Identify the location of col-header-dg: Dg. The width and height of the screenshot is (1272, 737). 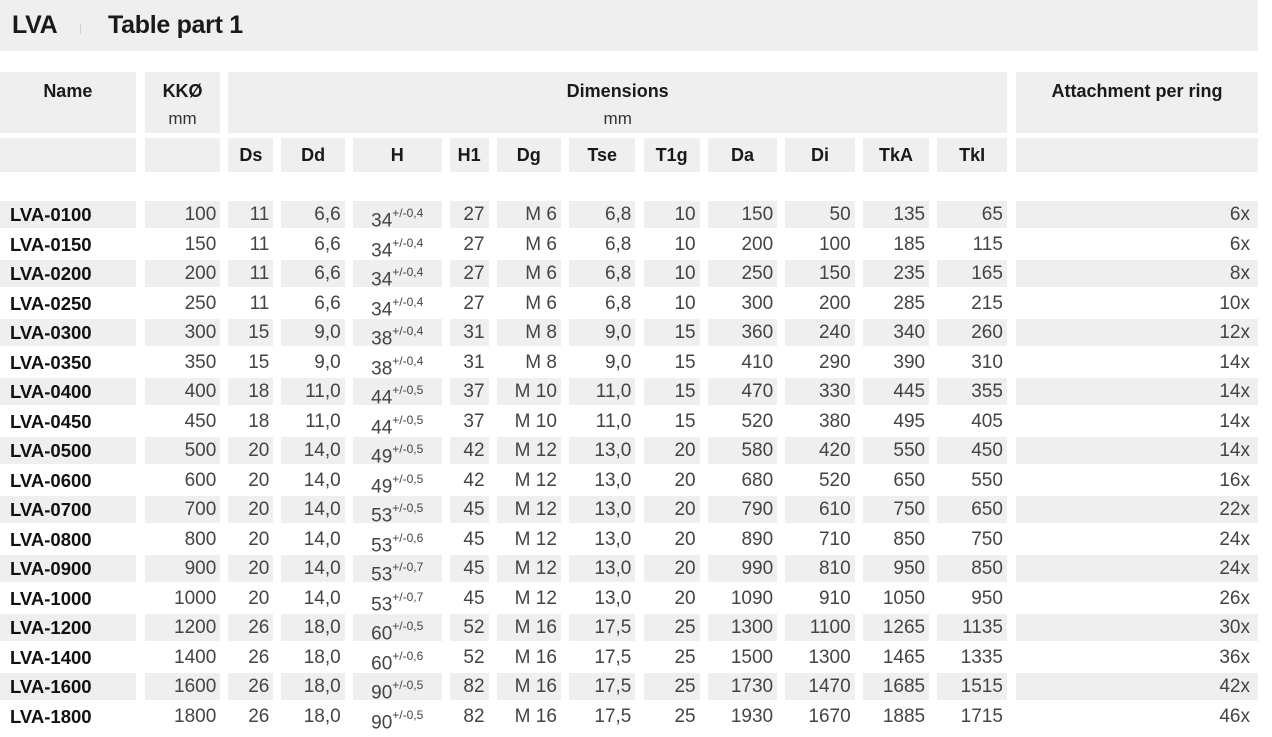
(528, 155).